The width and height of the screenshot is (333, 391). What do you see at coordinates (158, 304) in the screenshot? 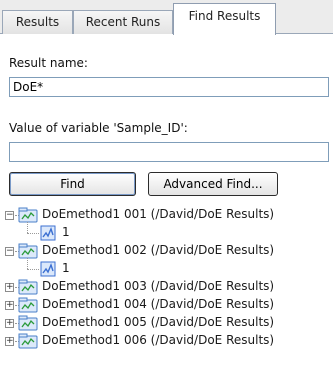
I see `tree-node-label: DoEmethod1 004 (/David/DoE Results)` at bounding box center [158, 304].